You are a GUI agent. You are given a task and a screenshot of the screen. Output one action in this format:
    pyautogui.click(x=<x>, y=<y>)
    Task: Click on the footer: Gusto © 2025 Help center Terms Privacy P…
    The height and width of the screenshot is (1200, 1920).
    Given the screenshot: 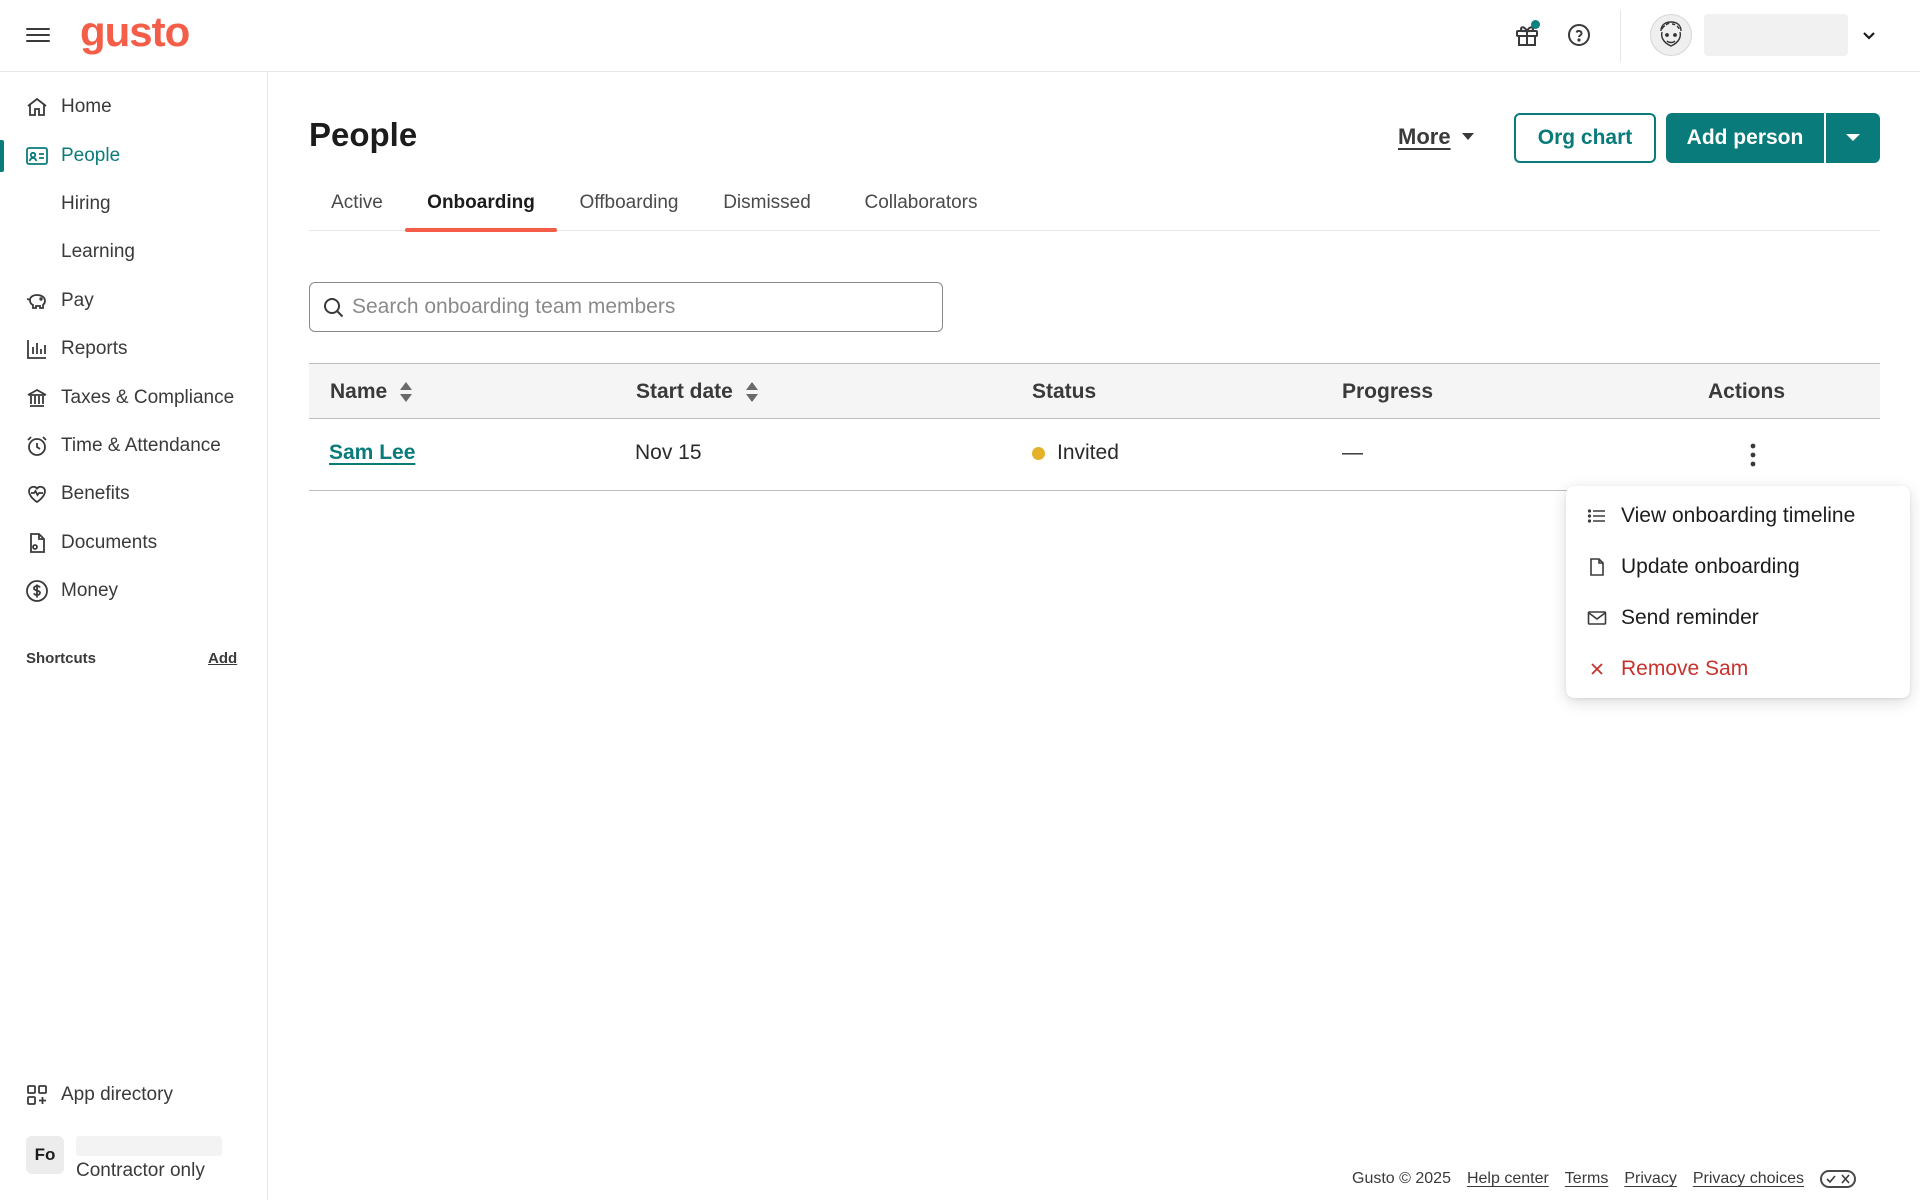 What is the action you would take?
    pyautogui.click(x=1604, y=1179)
    